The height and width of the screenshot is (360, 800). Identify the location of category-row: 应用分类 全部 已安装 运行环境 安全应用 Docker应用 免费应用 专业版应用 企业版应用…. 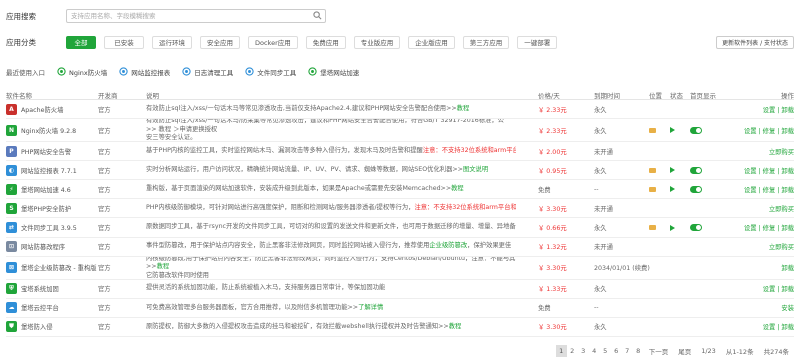
(400, 42).